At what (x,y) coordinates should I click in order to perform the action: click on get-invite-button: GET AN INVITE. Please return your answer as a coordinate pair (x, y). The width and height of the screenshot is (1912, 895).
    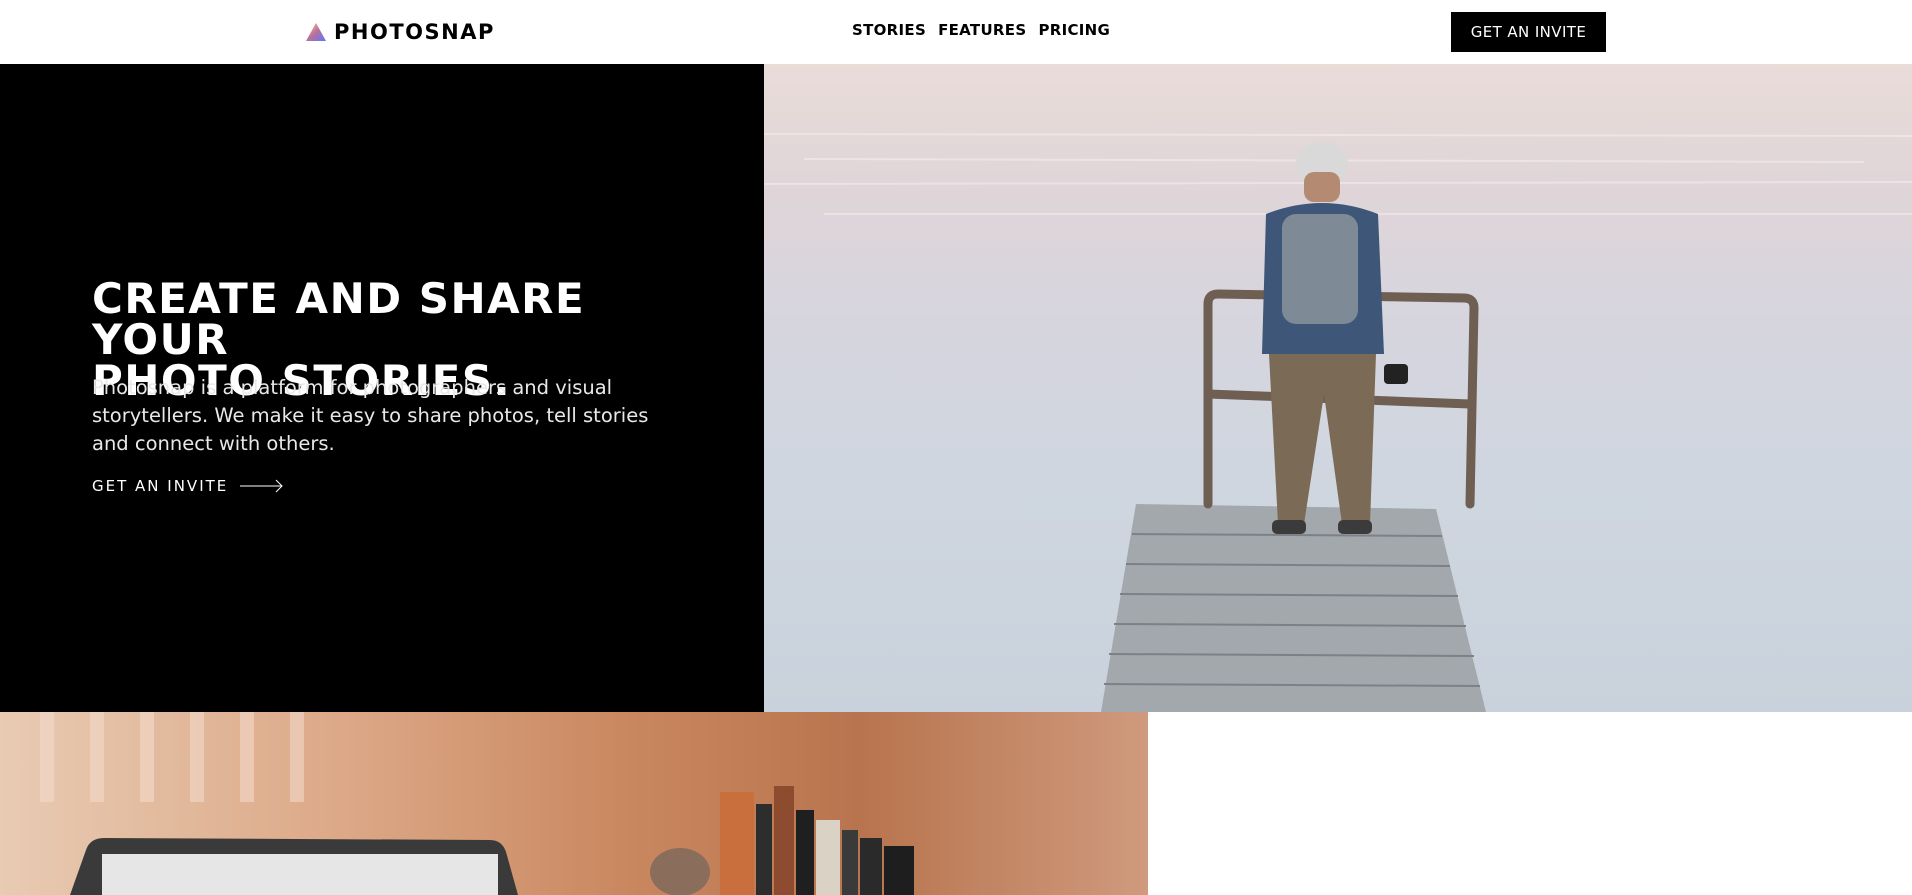
    Looking at the image, I should click on (1528, 32).